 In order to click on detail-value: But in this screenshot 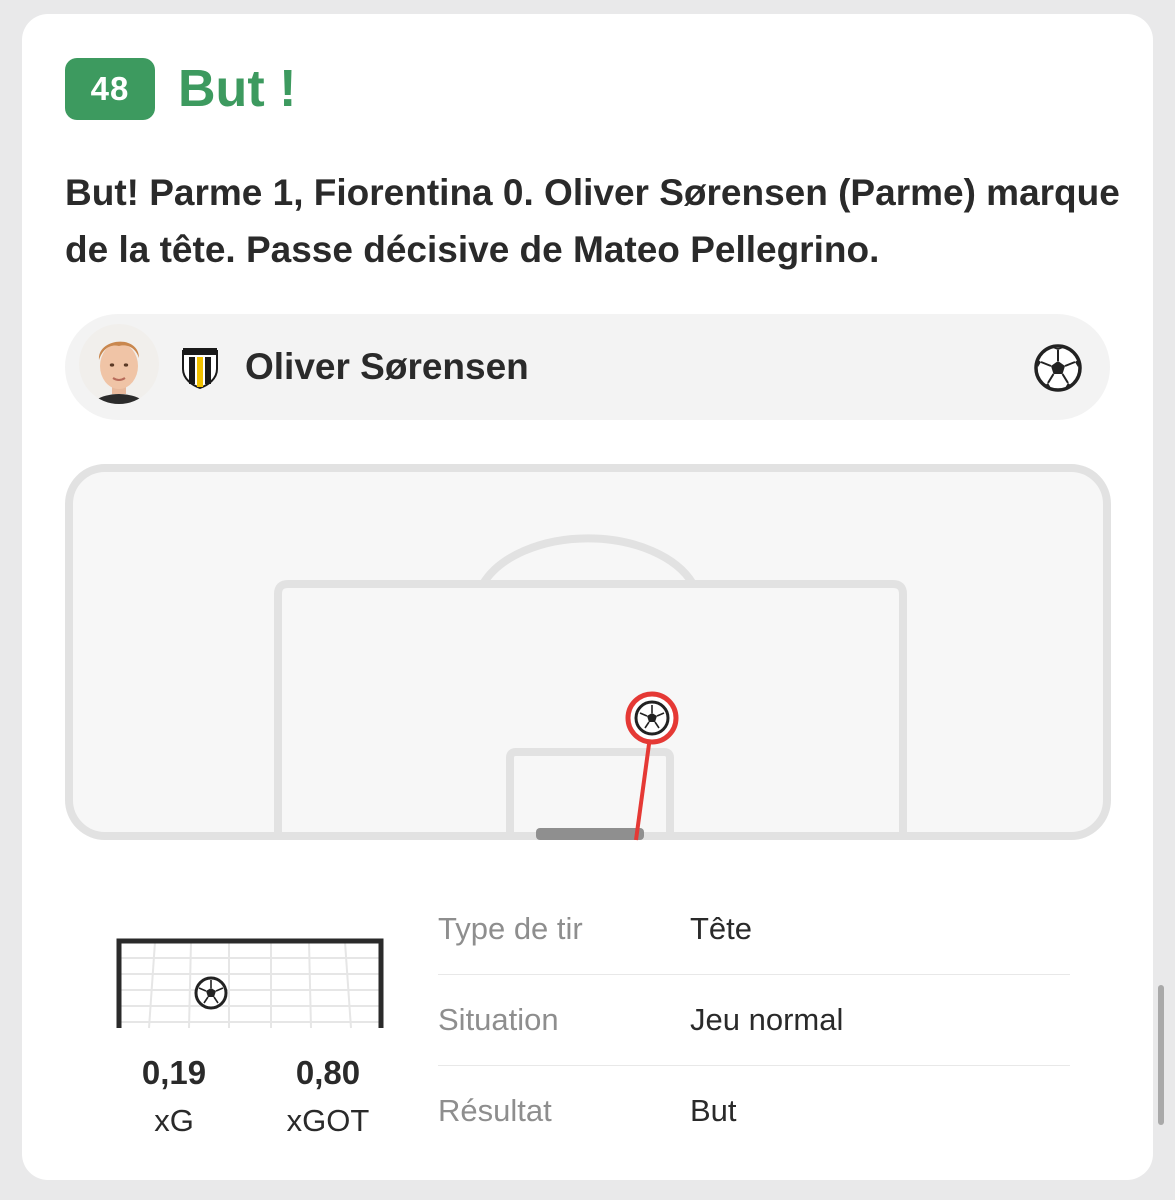, I will do `click(713, 1110)`.